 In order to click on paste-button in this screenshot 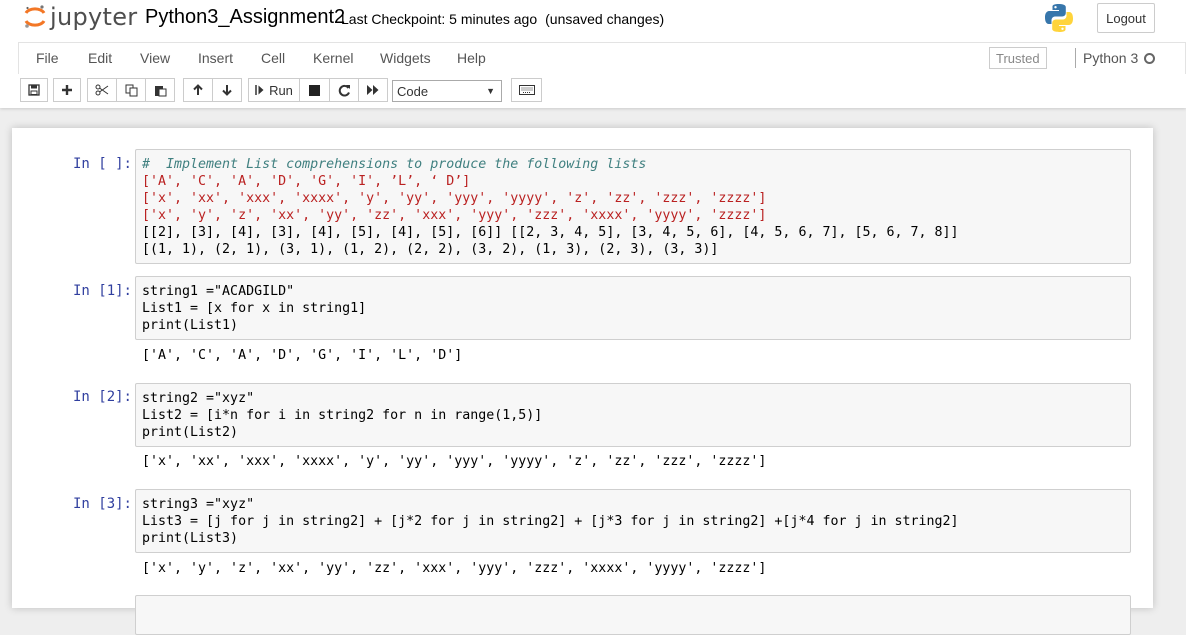, I will do `click(160, 90)`.